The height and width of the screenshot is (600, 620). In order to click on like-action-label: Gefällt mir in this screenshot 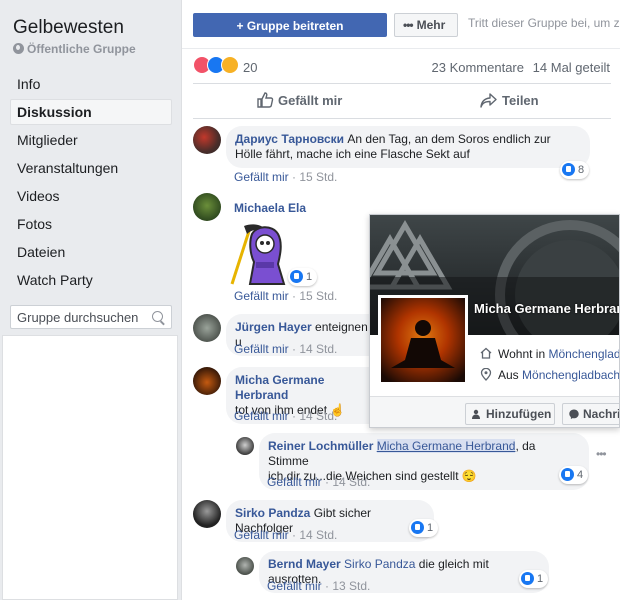, I will do `click(310, 100)`.